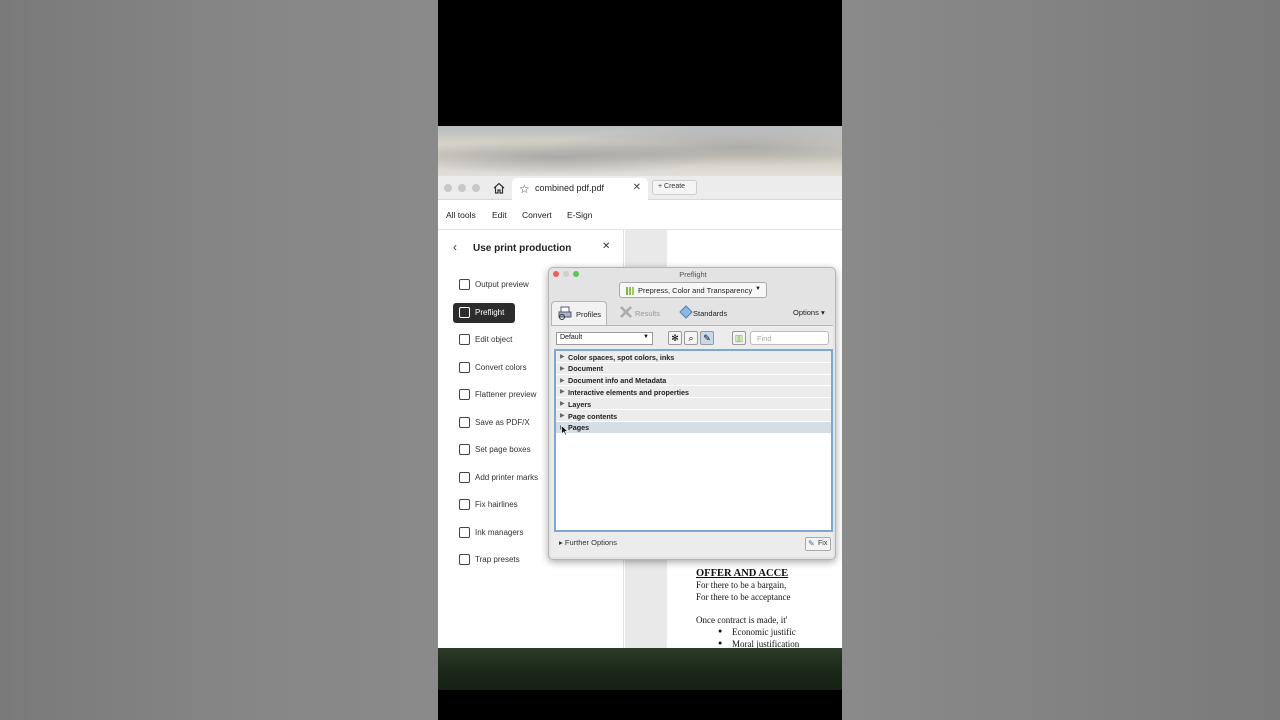  I want to click on document-tab: ☆ combined pdf.pdf ✕, so click(580, 189).